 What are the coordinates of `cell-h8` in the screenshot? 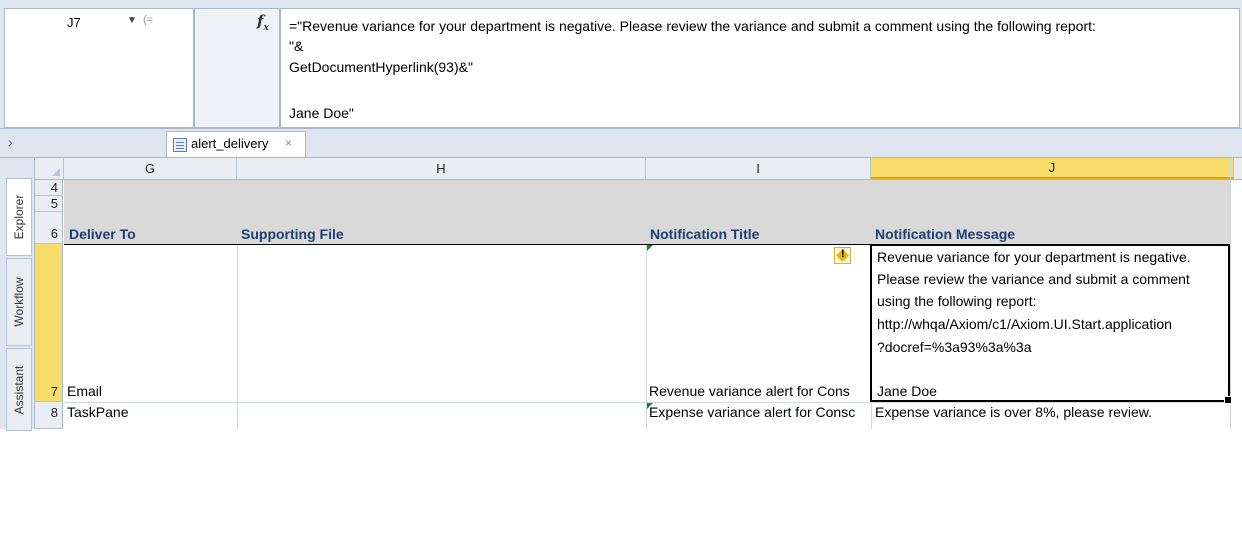 It's located at (442, 414).